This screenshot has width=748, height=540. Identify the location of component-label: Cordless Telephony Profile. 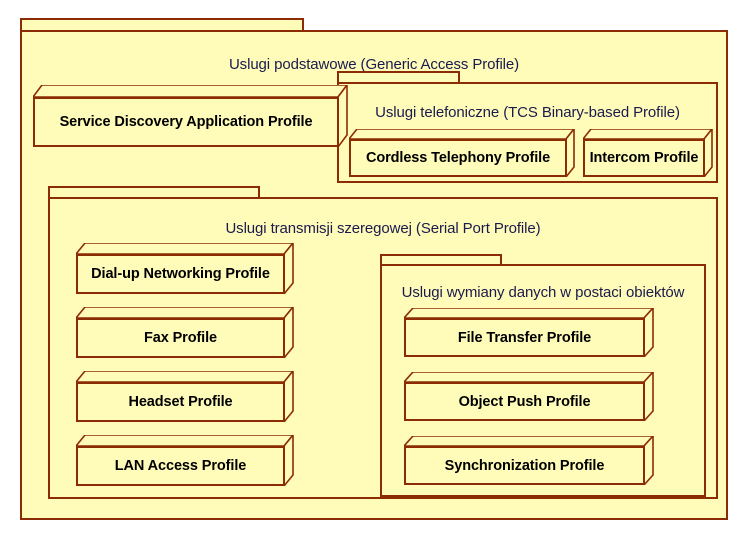
(458, 158).